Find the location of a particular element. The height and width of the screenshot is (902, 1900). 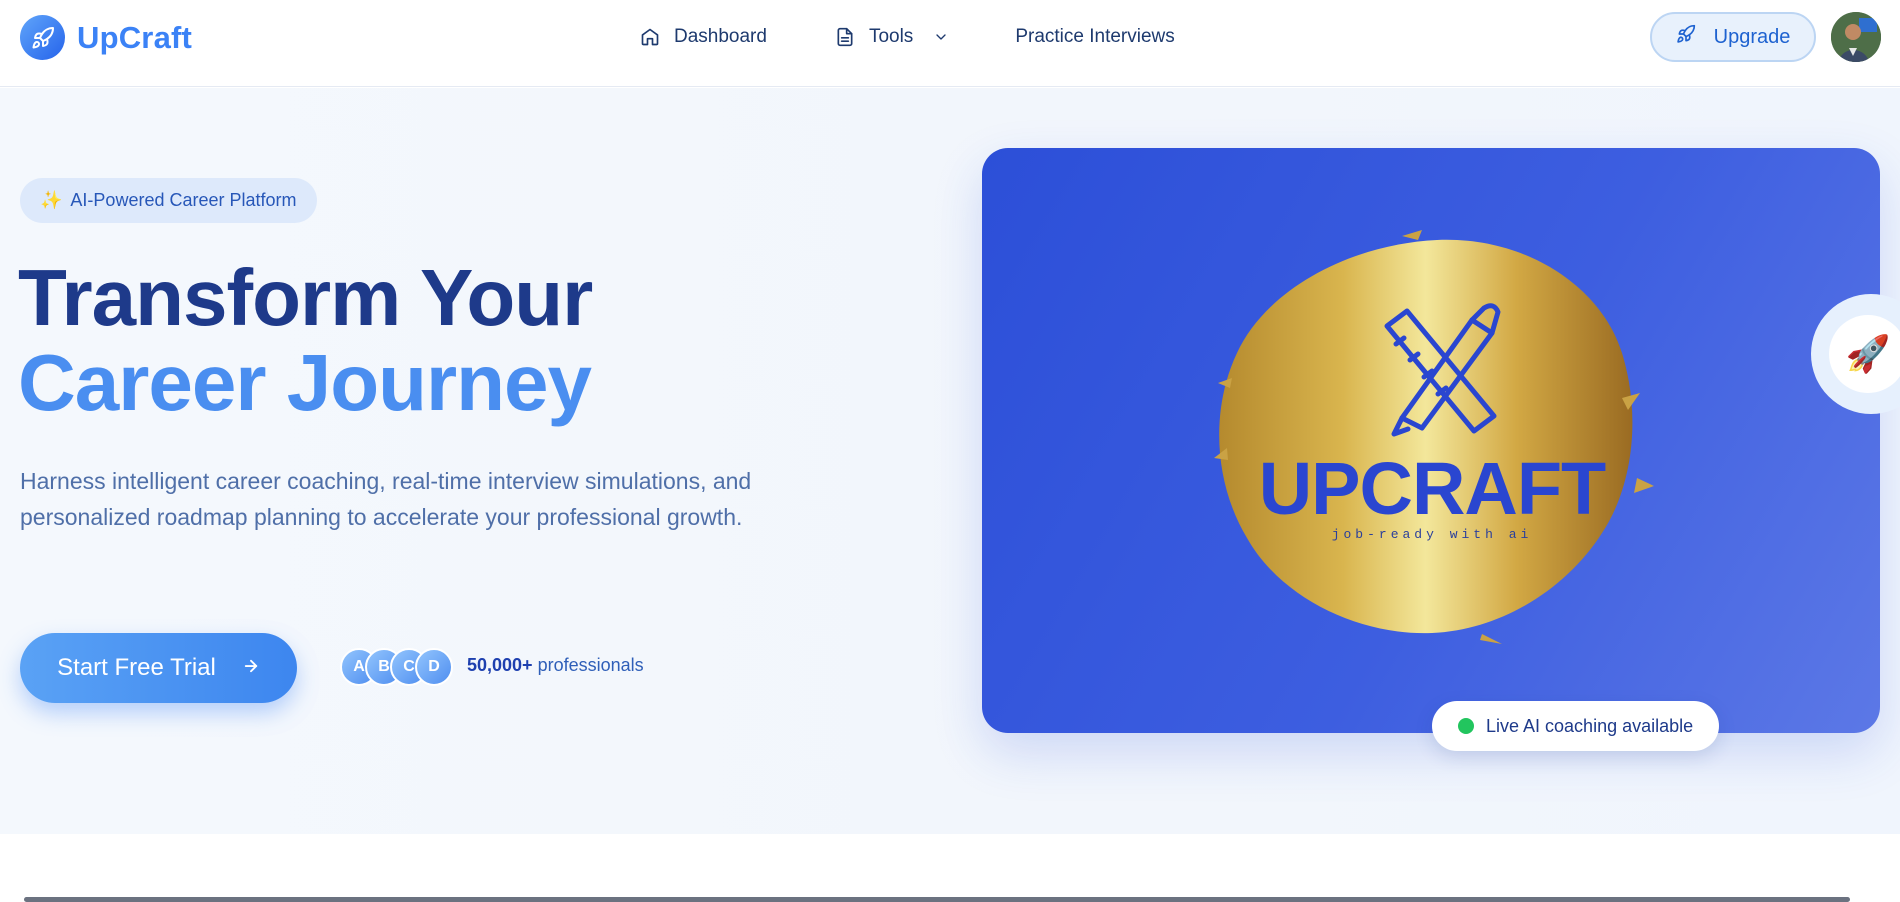

logo-tagline: job-ready with ai is located at coordinates (1432, 534).